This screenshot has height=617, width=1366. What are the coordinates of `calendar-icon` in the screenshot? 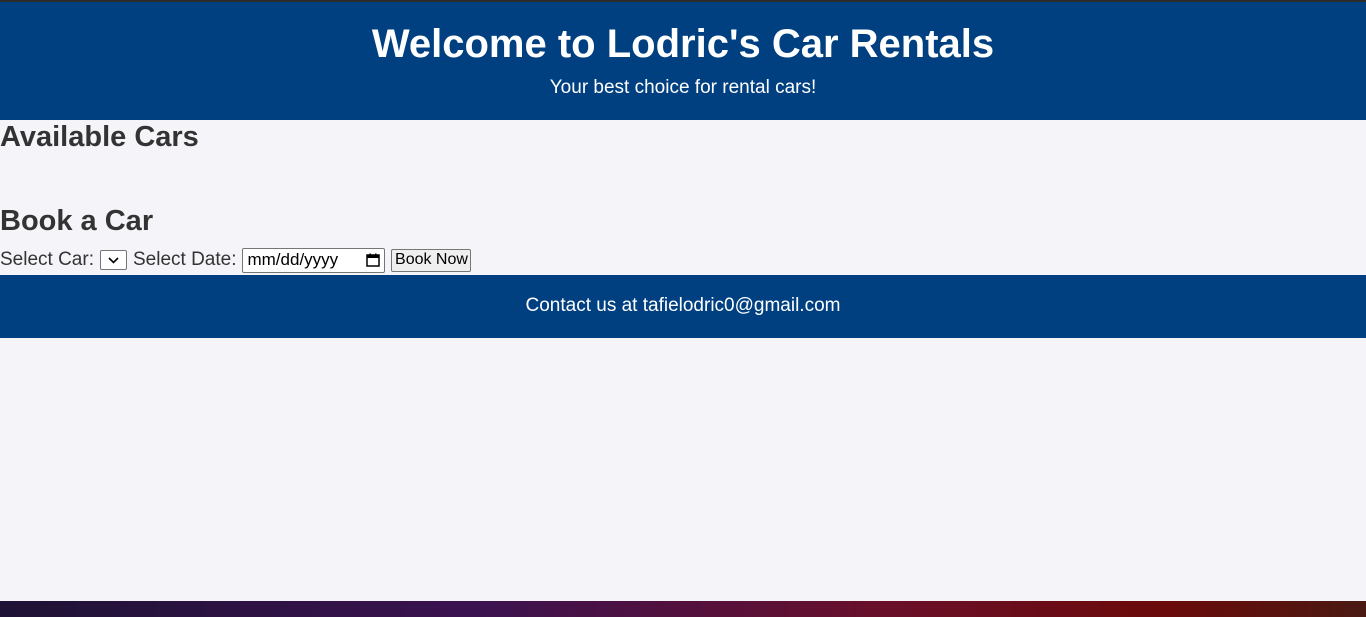 It's located at (373, 260).